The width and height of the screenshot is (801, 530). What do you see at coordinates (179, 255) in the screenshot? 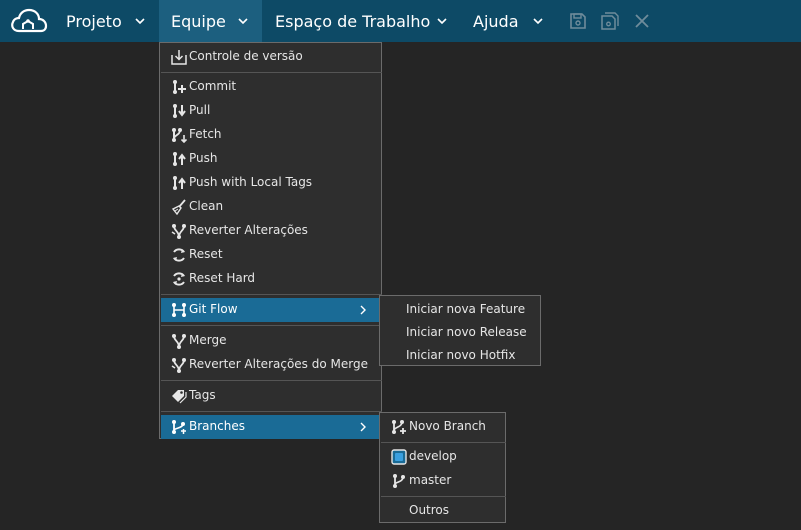
I see `reset-icon` at bounding box center [179, 255].